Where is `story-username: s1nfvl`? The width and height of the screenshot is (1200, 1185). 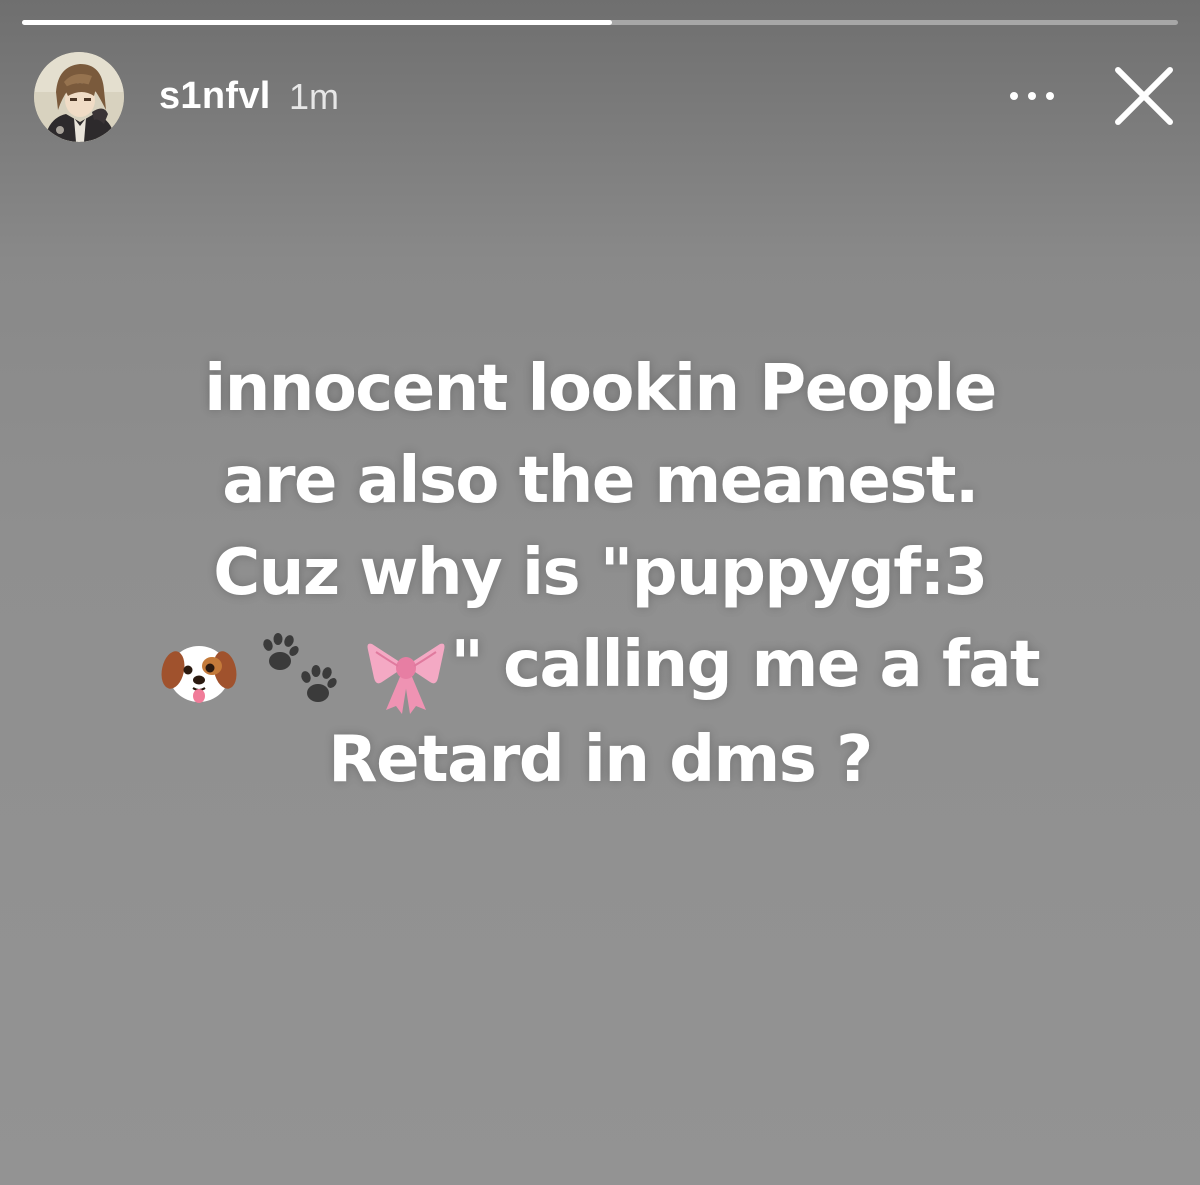 story-username: s1nfvl is located at coordinates (215, 96).